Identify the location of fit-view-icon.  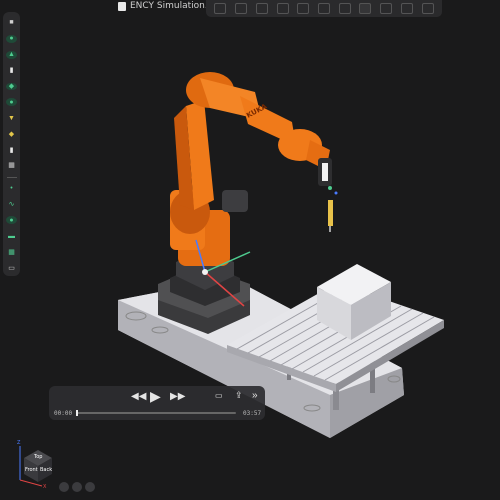
(64, 487).